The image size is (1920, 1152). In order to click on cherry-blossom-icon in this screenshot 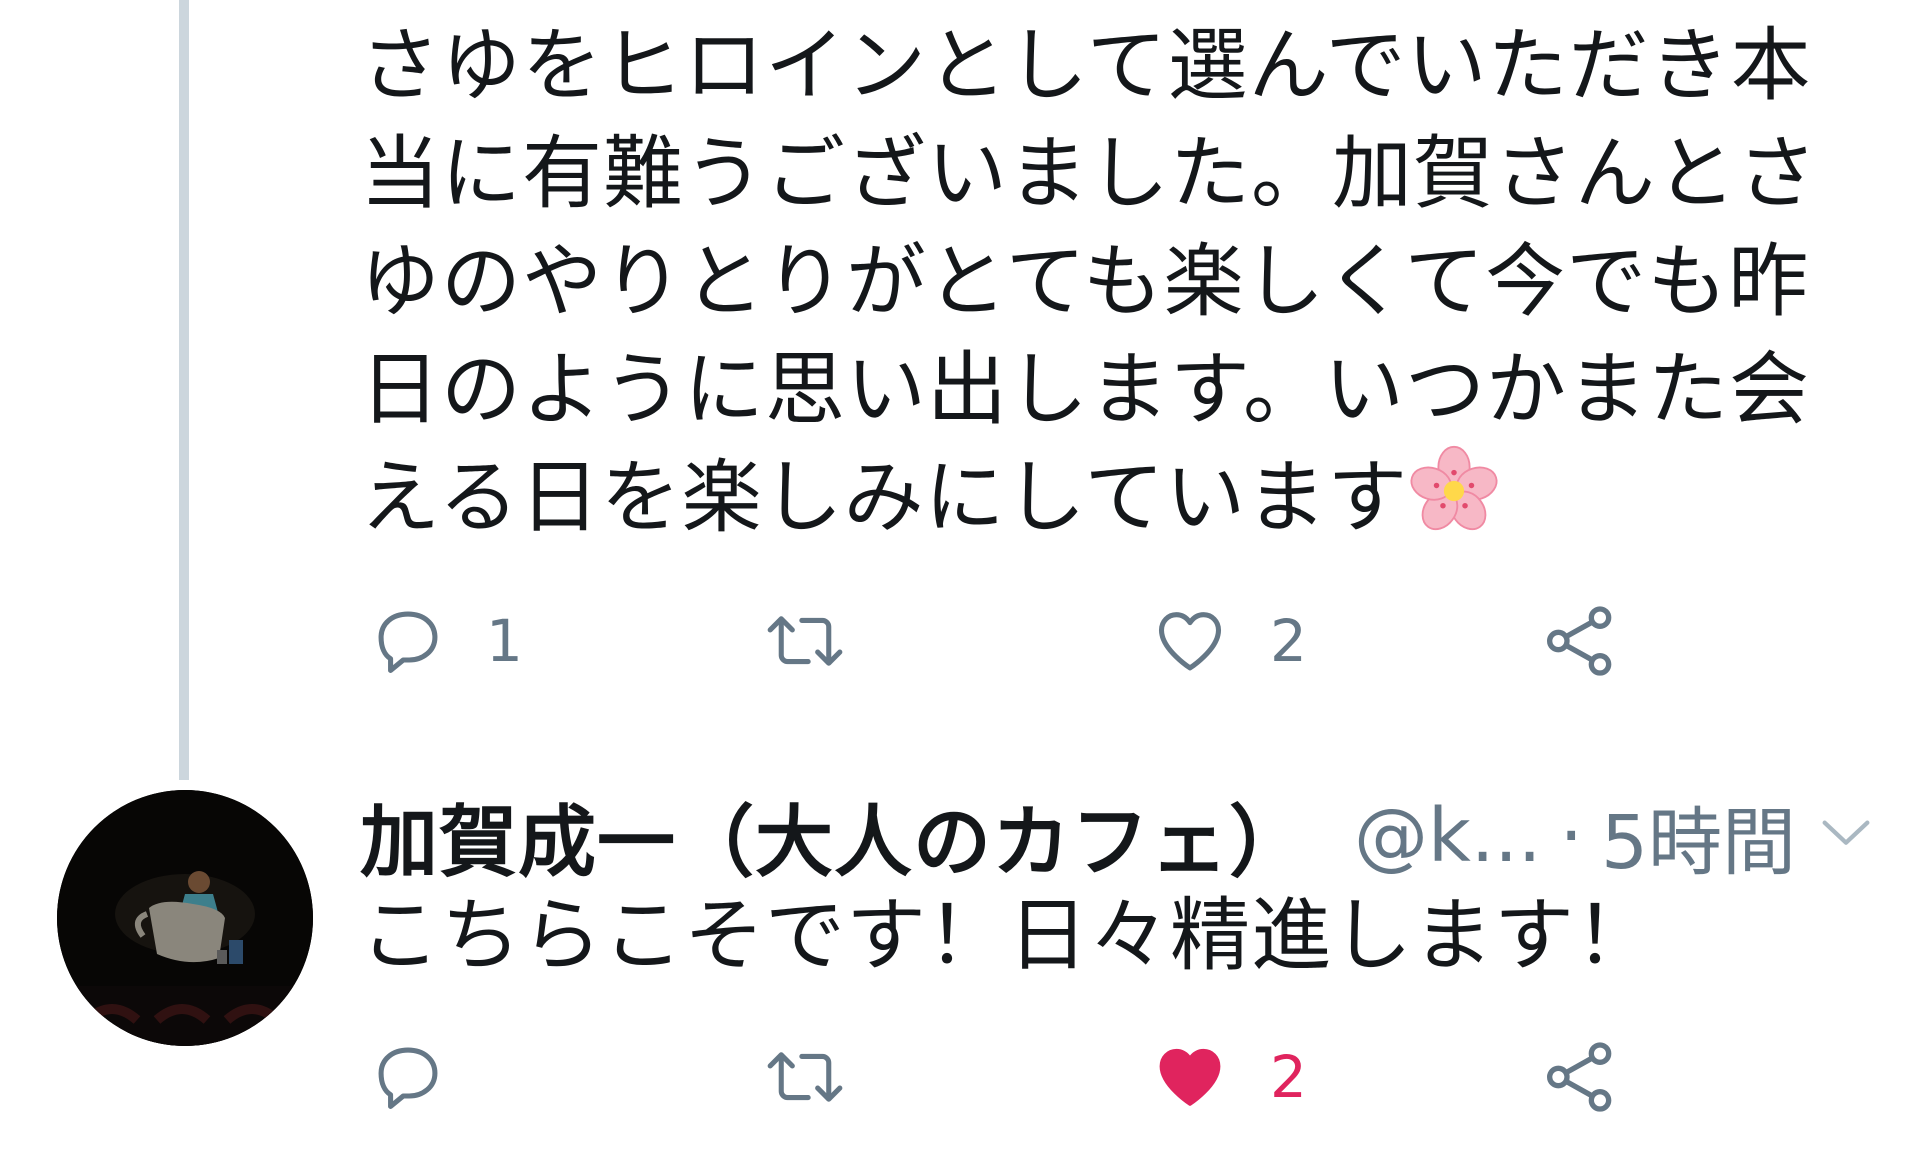, I will do `click(1454, 488)`.